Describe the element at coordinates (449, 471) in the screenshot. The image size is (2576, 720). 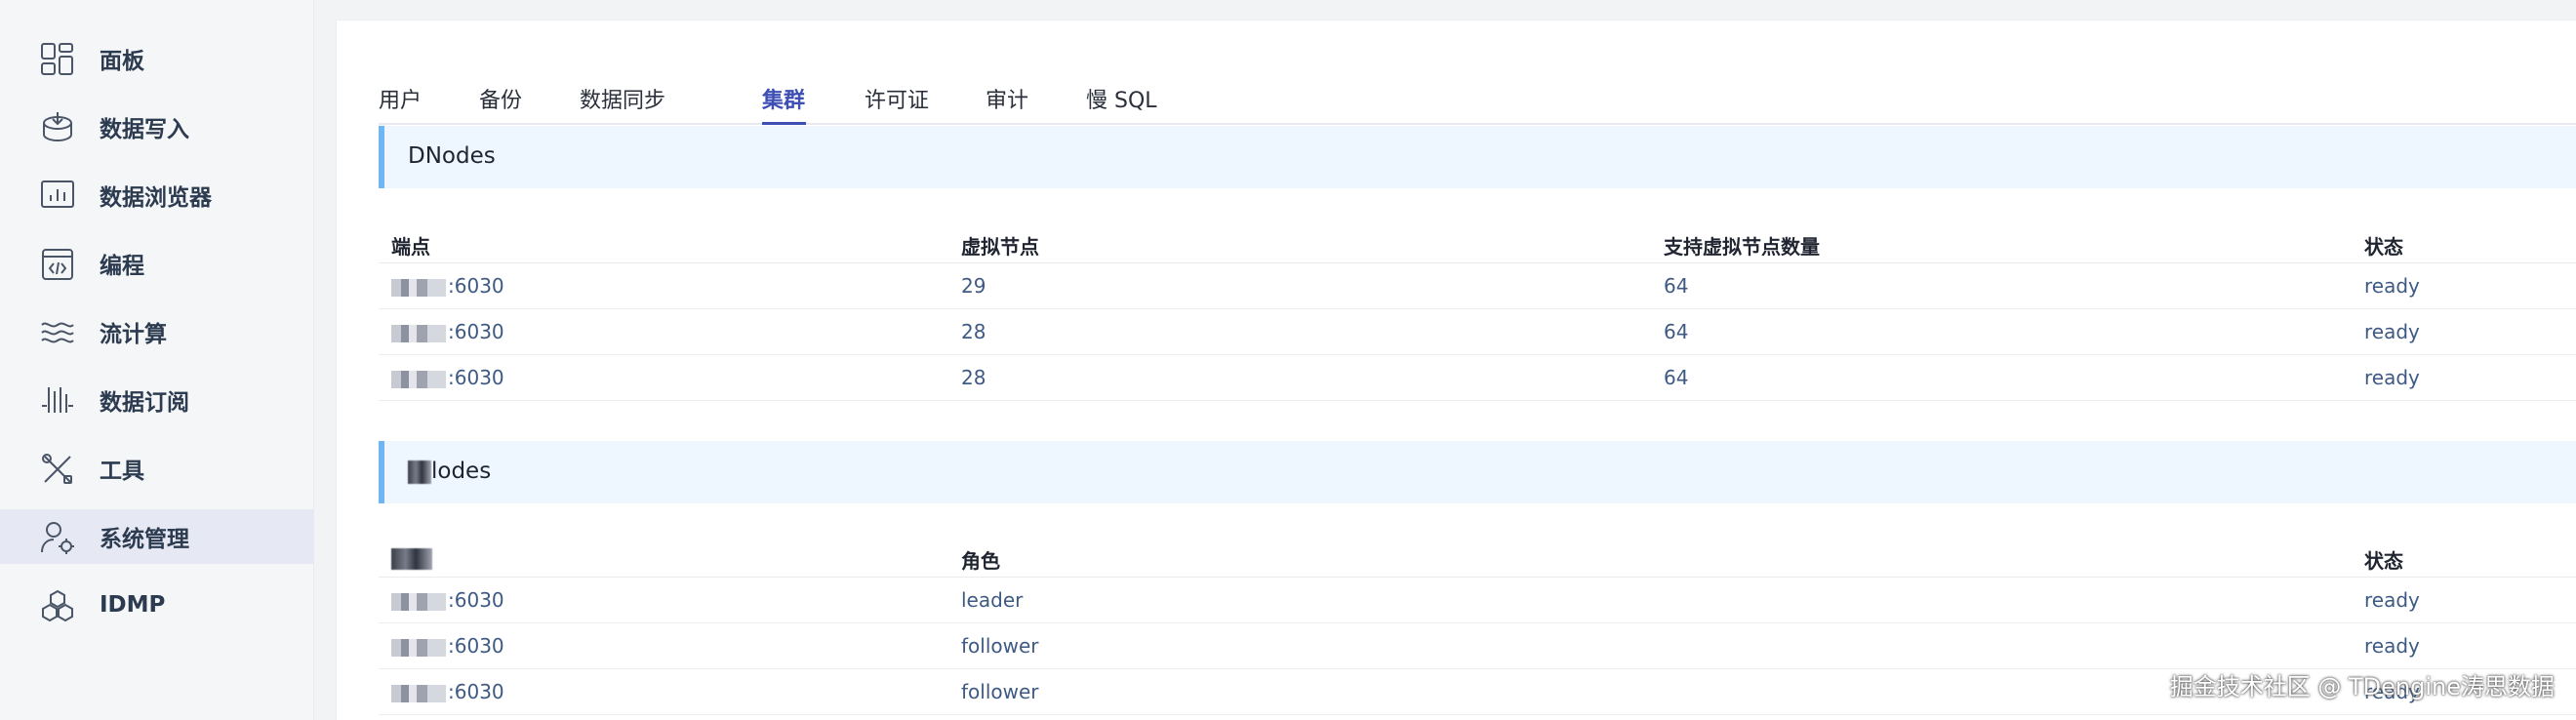
I see `mnodes-section-title: lodes` at that location.